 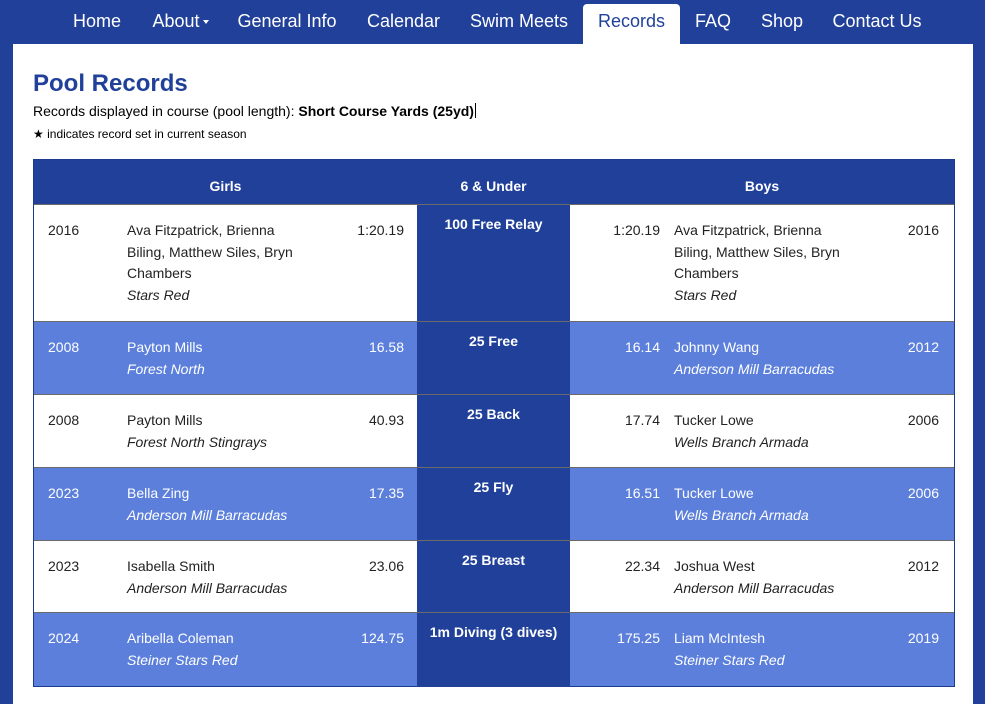 What do you see at coordinates (403, 22) in the screenshot?
I see `nav-calendar: Calendar` at bounding box center [403, 22].